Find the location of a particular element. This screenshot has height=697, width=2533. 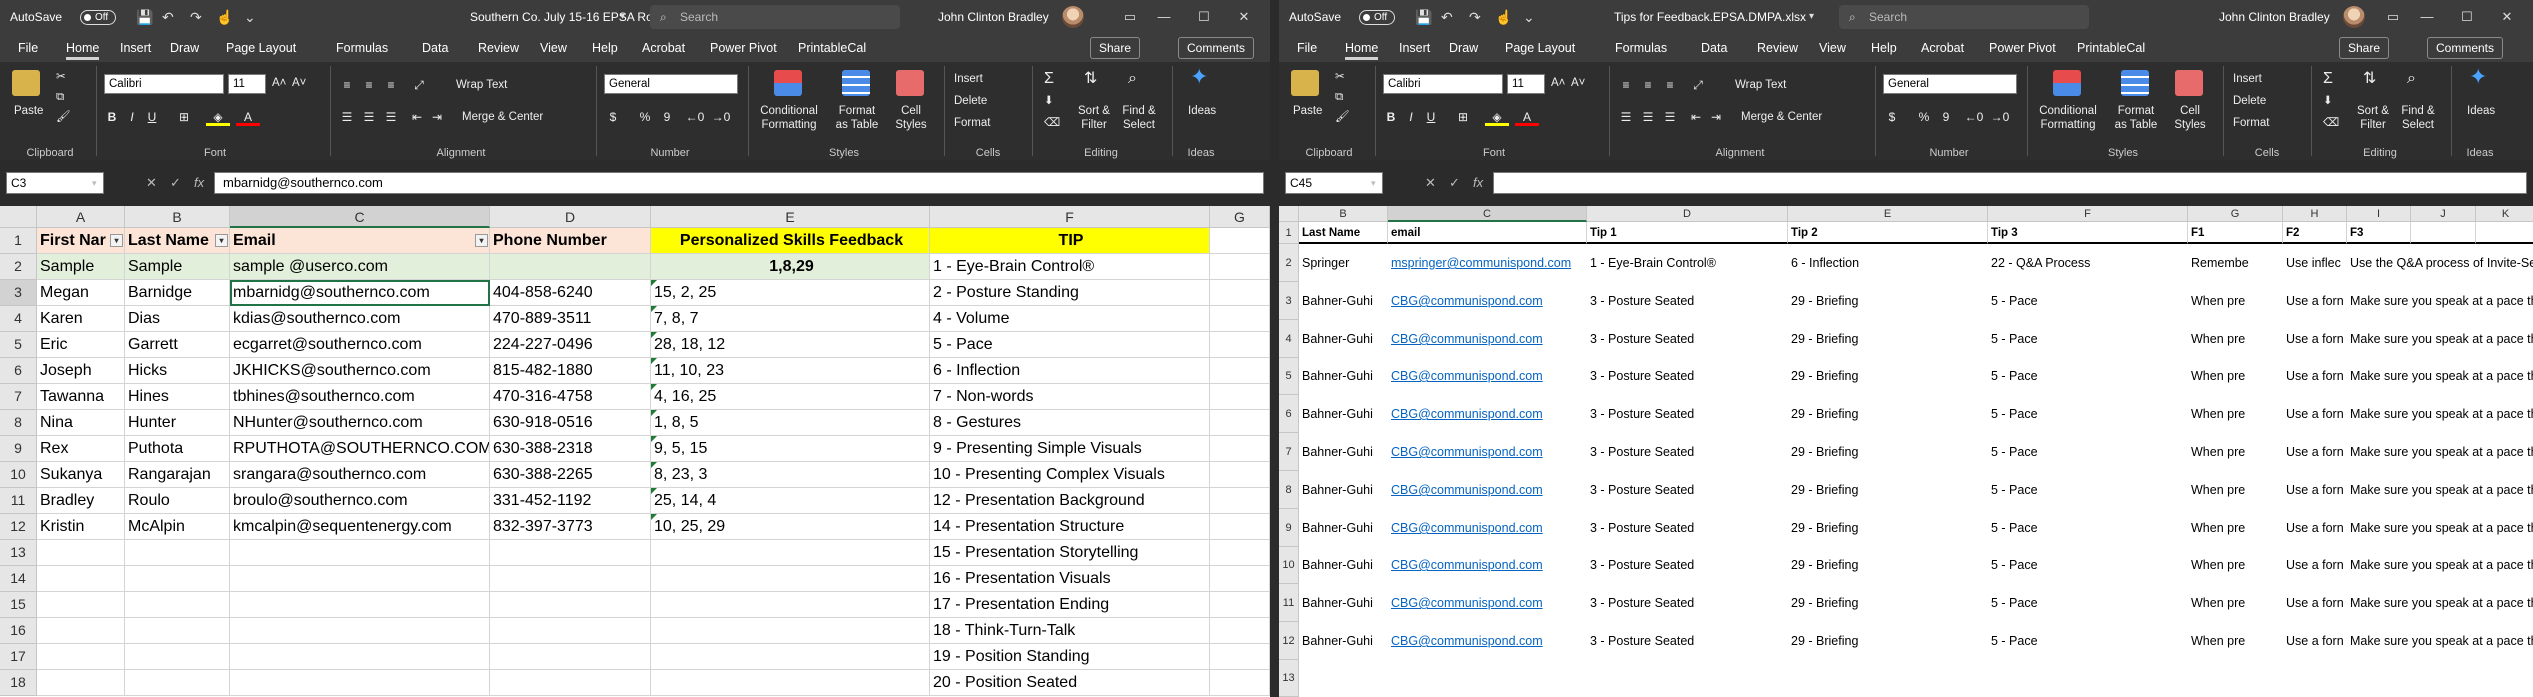

tab-help: Help is located at coordinates (1884, 48).